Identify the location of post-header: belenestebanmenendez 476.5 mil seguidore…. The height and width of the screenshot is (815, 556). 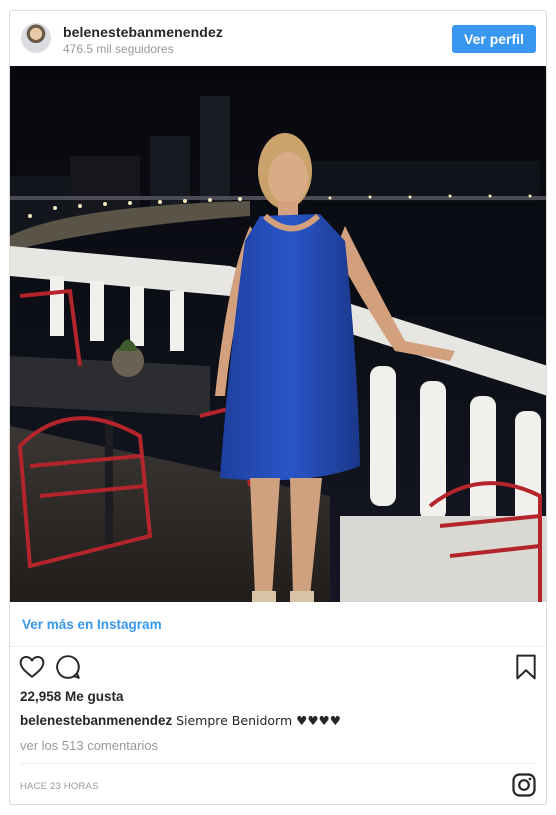
(278, 39).